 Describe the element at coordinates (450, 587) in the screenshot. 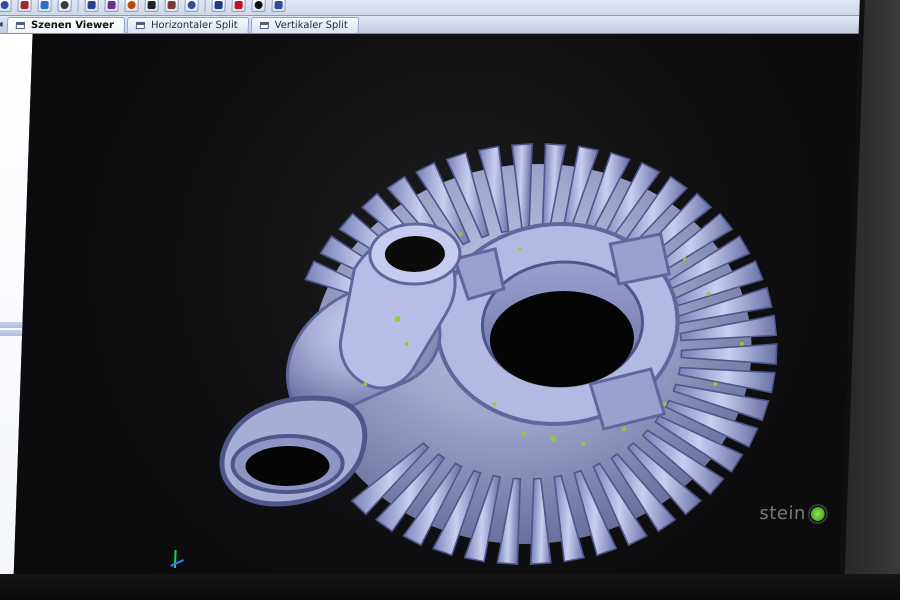

I see `monitor-bezel-bottom` at that location.